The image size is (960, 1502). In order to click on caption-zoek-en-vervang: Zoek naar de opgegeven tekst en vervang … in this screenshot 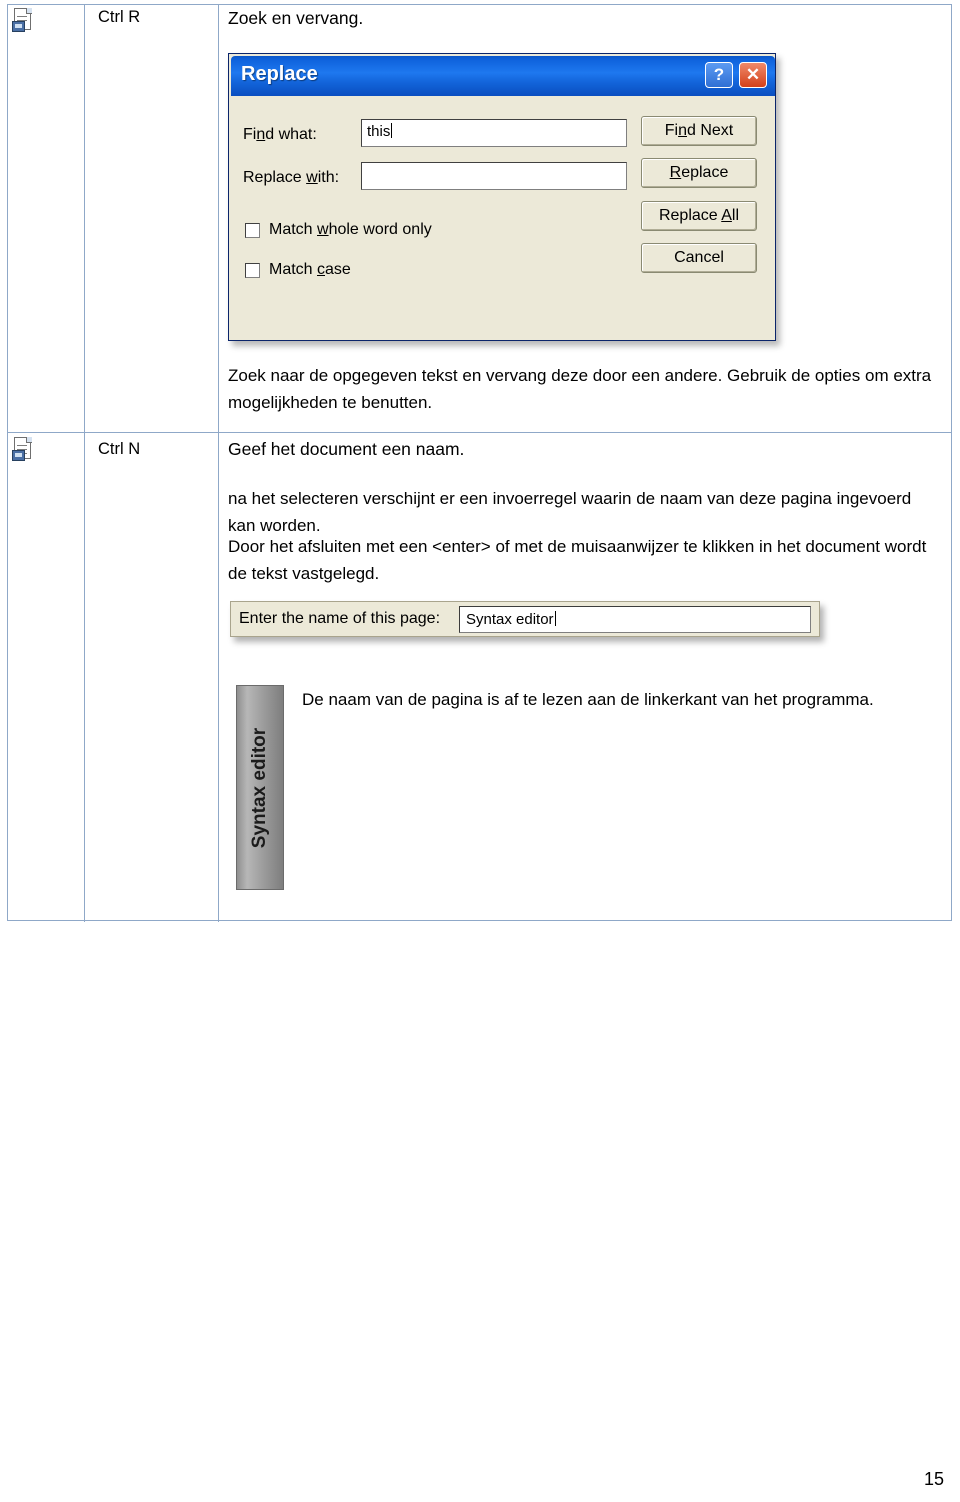, I will do `click(580, 389)`.